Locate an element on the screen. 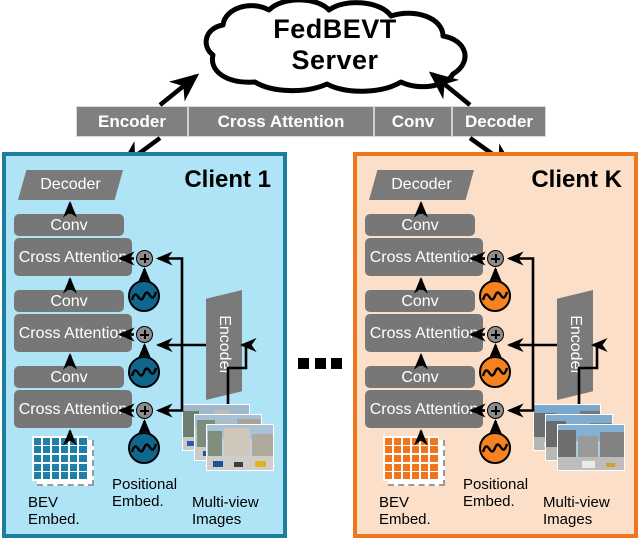  client1-cross-attention-3: Cross Attention is located at coordinates (73, 257).